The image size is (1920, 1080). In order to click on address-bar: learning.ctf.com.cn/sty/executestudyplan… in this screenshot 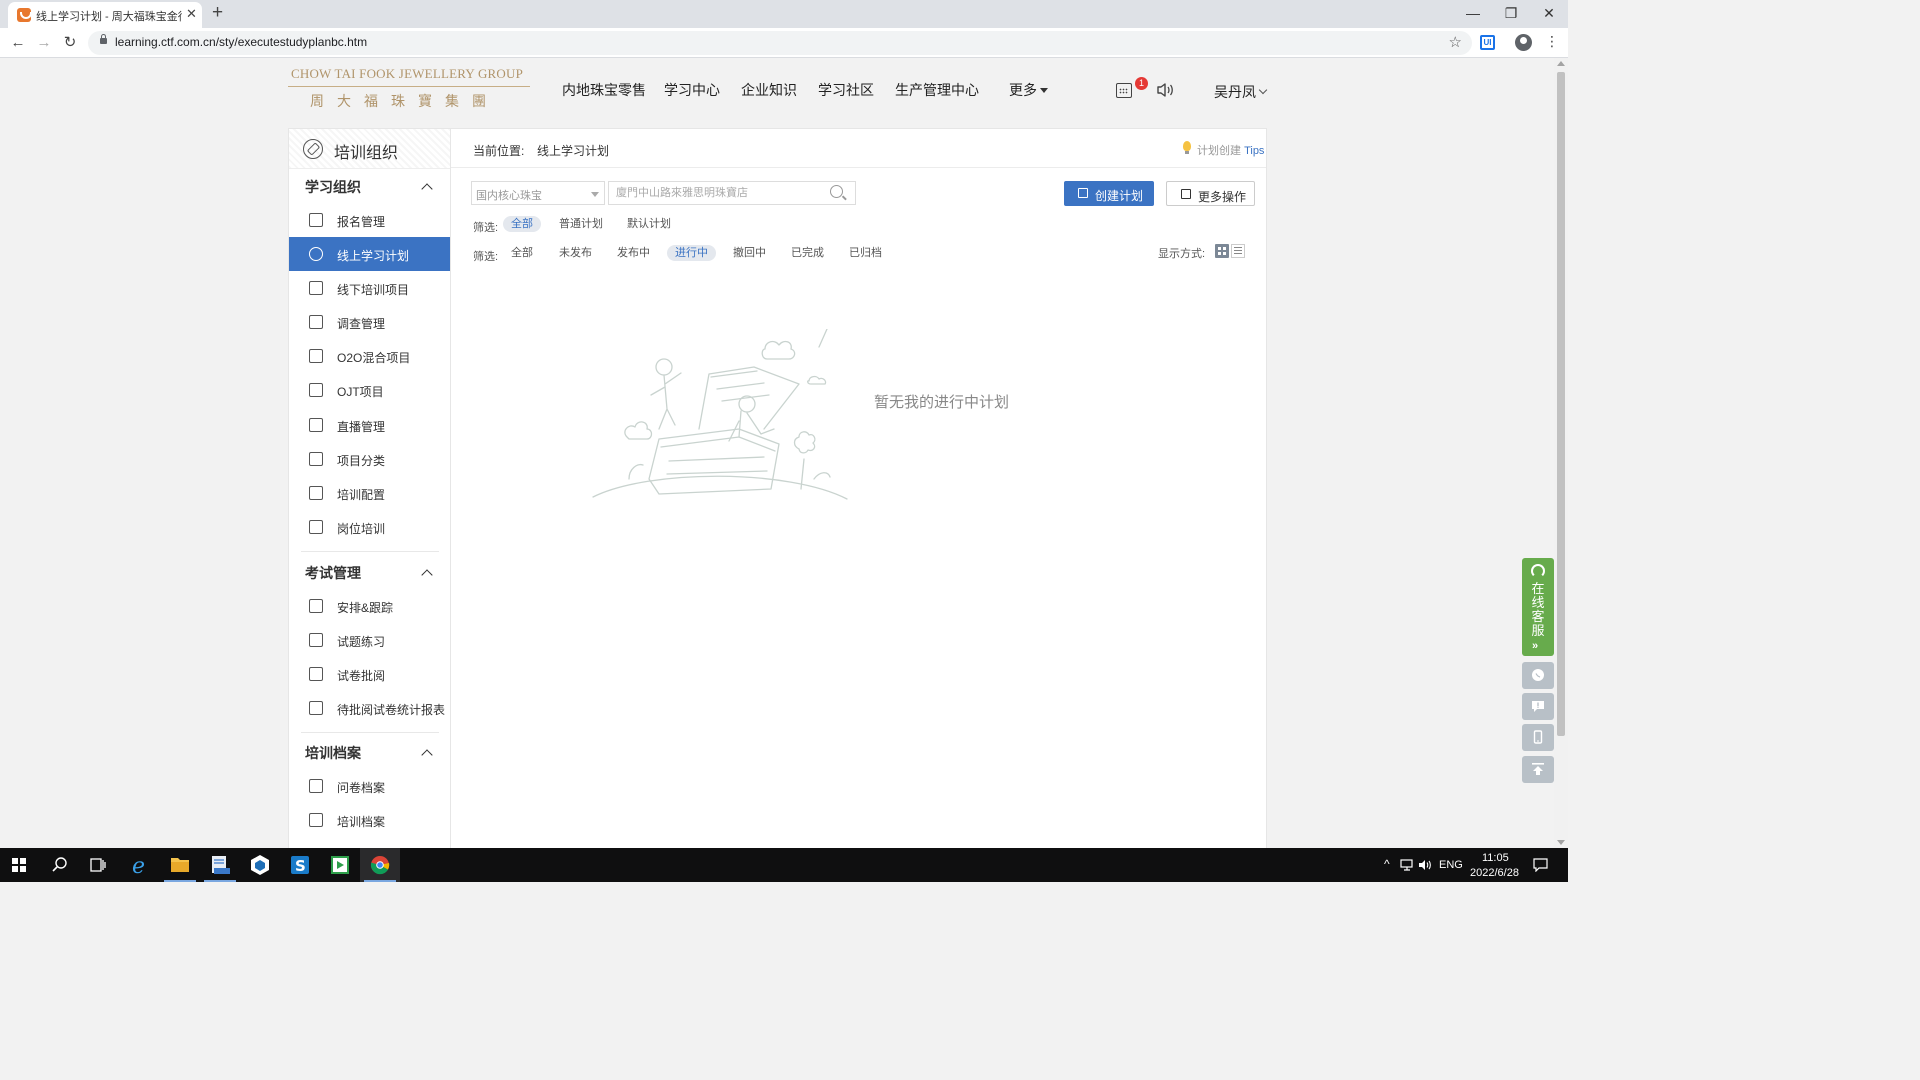, I will do `click(780, 43)`.